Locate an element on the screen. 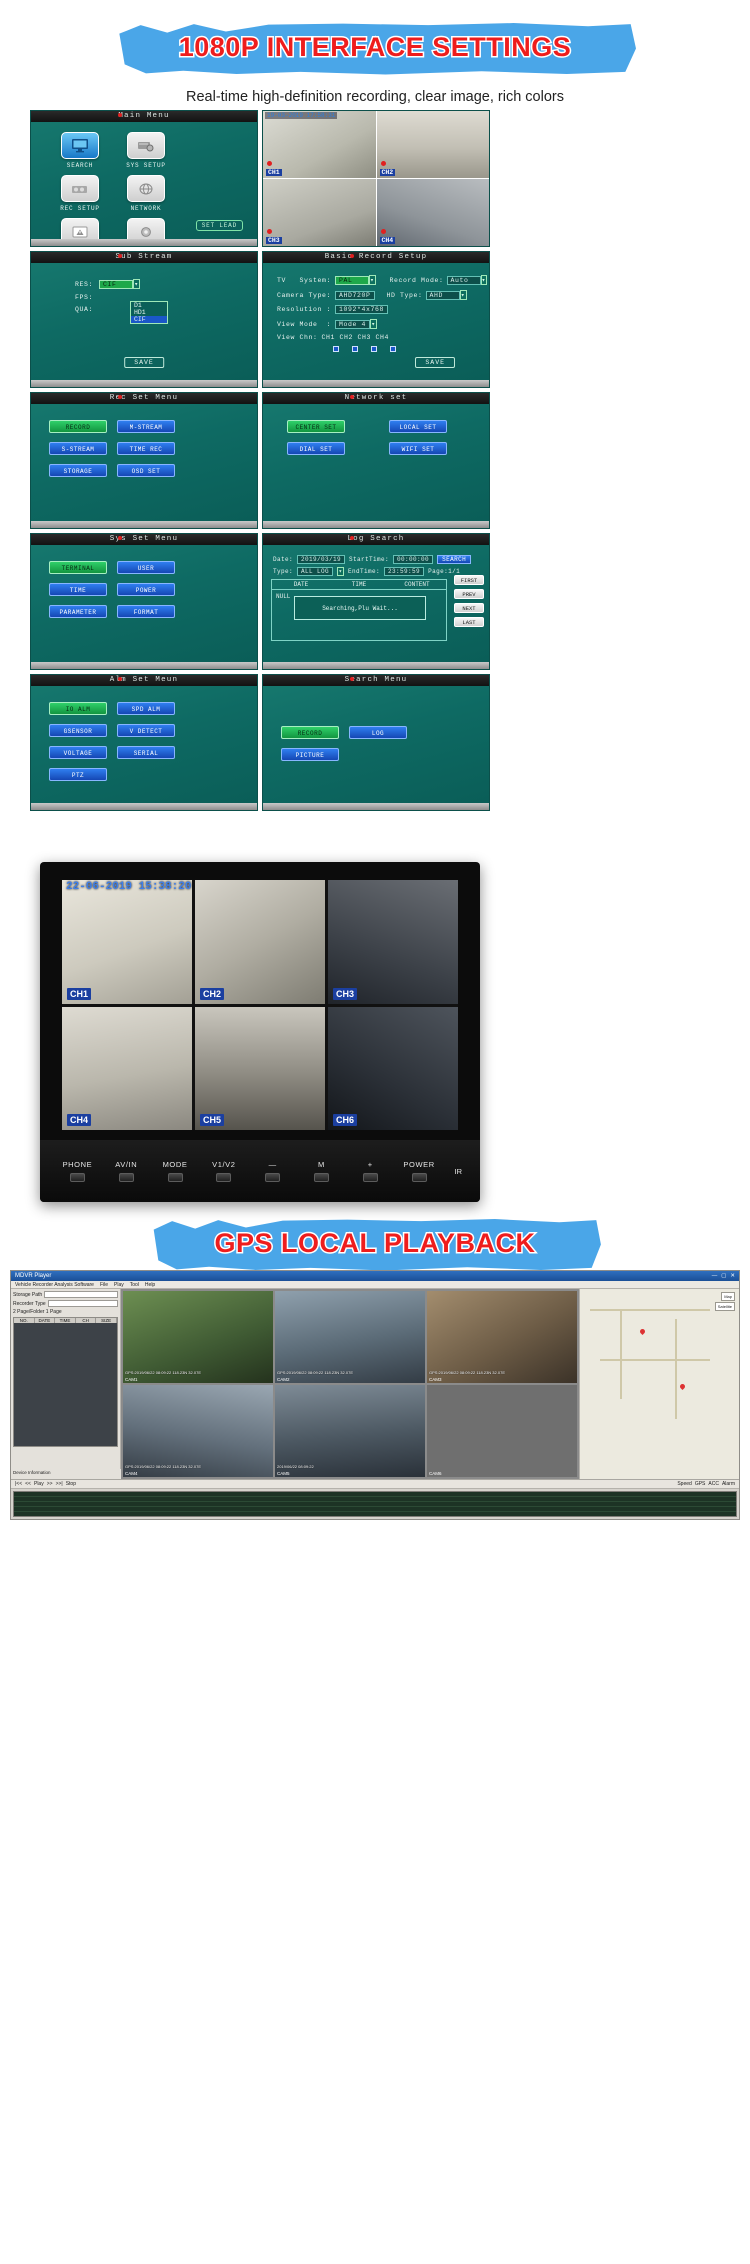  monitor-cell-ch2: CH2 is located at coordinates (260, 942).